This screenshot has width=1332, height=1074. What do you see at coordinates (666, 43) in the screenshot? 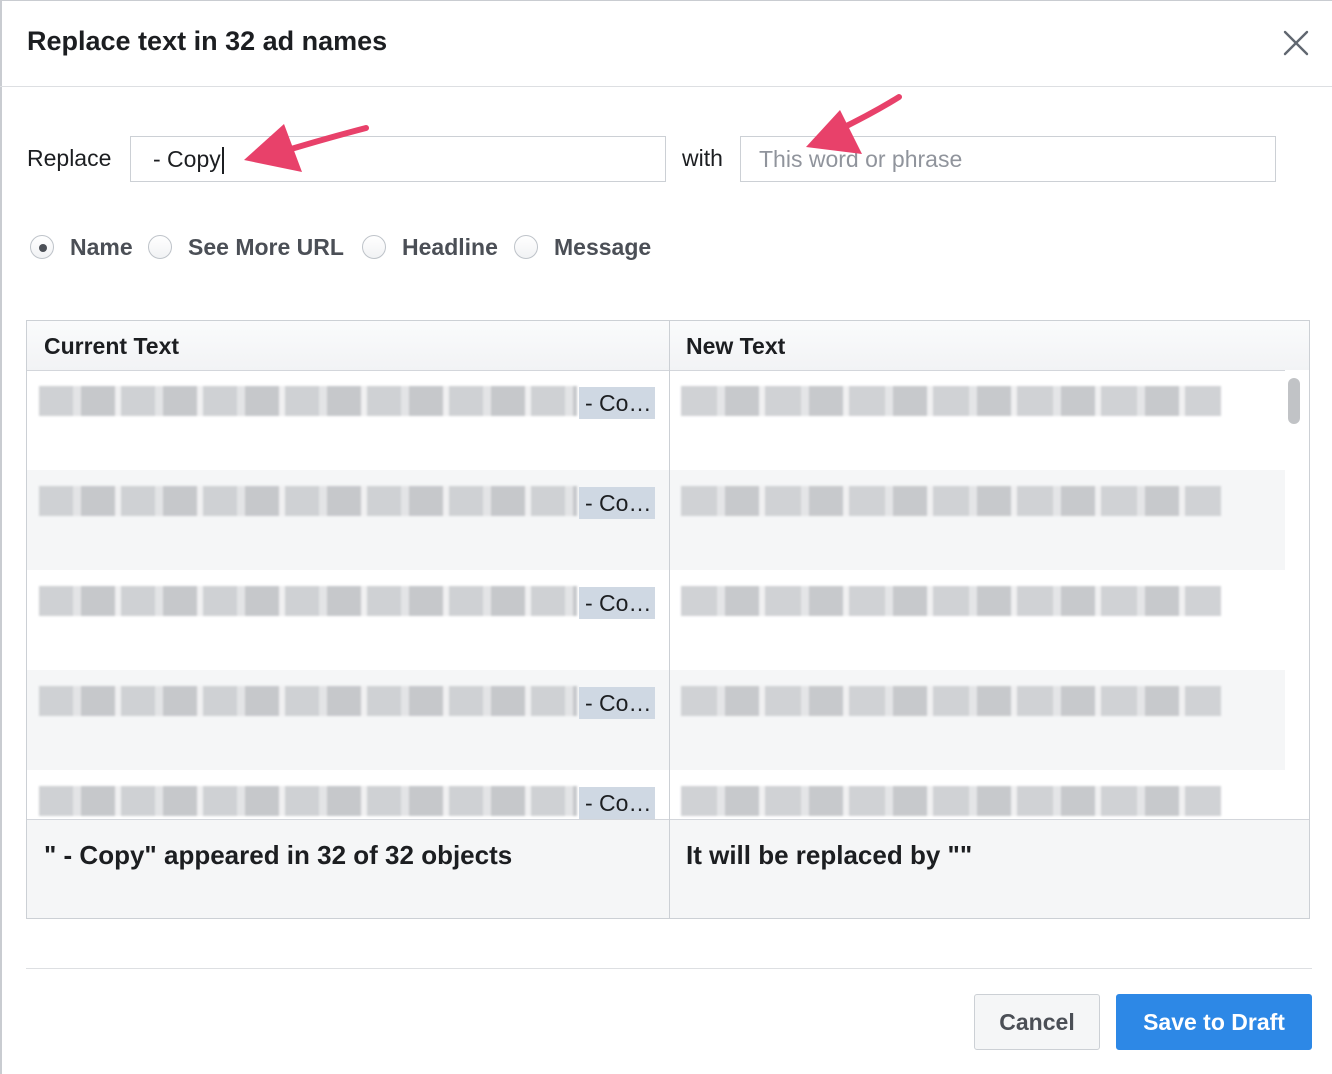
I see `dialog-header: Replace text in 32 ad names` at bounding box center [666, 43].